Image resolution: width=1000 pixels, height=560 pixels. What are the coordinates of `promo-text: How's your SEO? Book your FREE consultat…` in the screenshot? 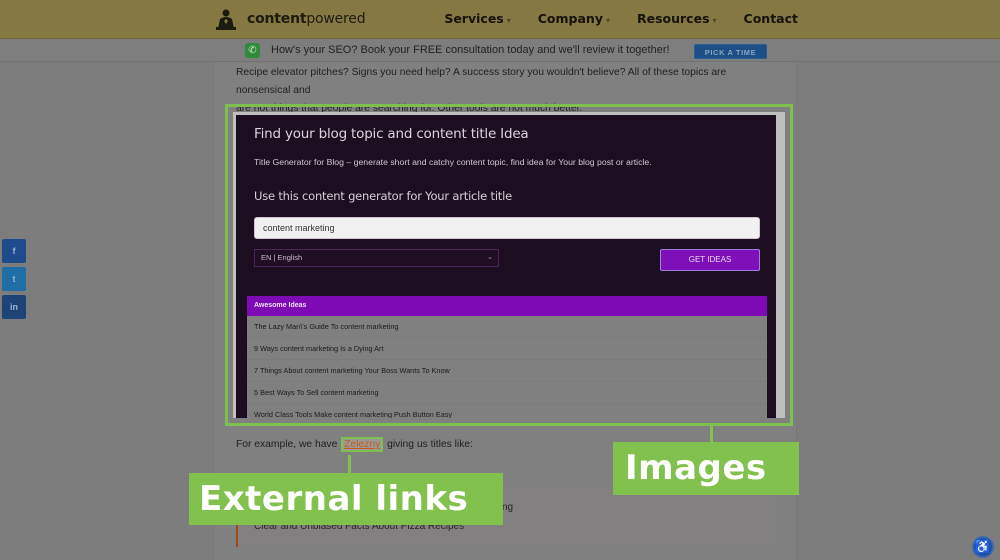 It's located at (470, 50).